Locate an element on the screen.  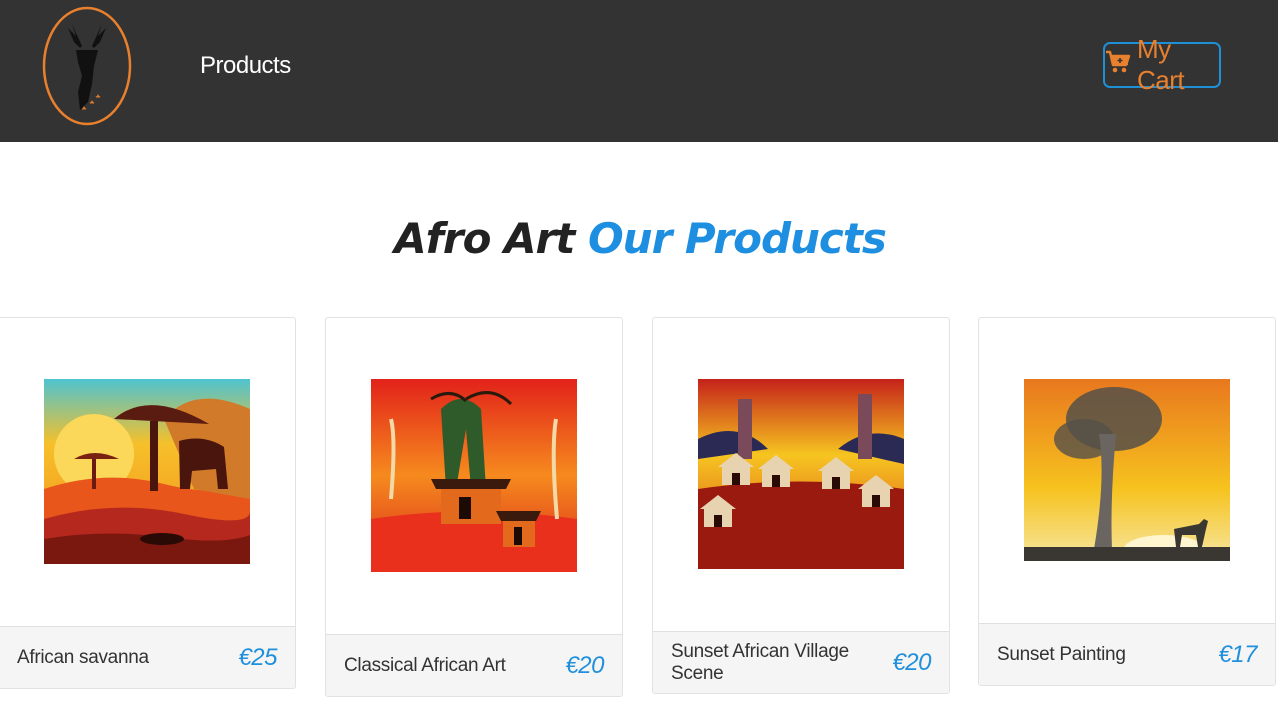
product-footer: Sunset African Village Scene €20 is located at coordinates (801, 662).